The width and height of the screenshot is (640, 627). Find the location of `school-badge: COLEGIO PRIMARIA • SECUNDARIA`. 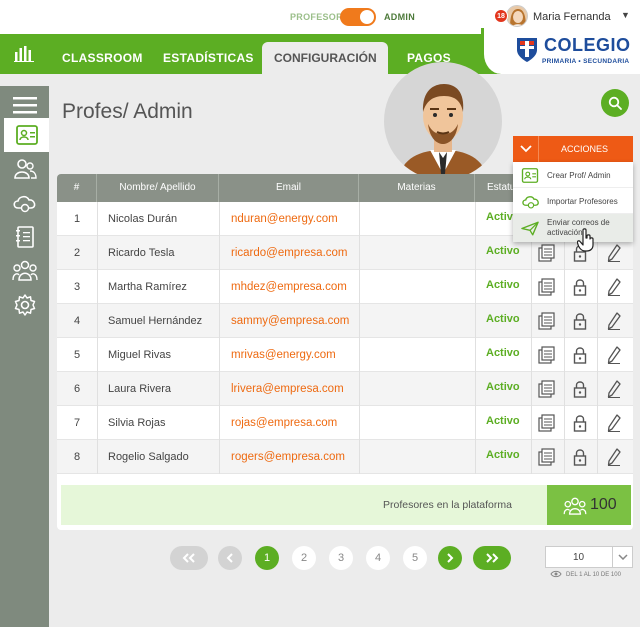

school-badge: COLEGIO PRIMARIA • SECUNDARIA is located at coordinates (560, 51).